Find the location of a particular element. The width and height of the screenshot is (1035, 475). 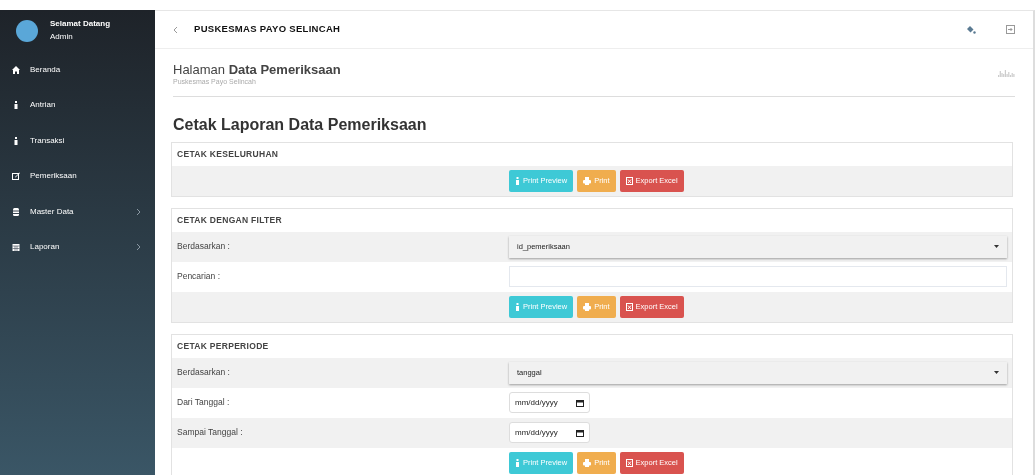

sidebar-item: Pemeriksaan is located at coordinates (77, 176).